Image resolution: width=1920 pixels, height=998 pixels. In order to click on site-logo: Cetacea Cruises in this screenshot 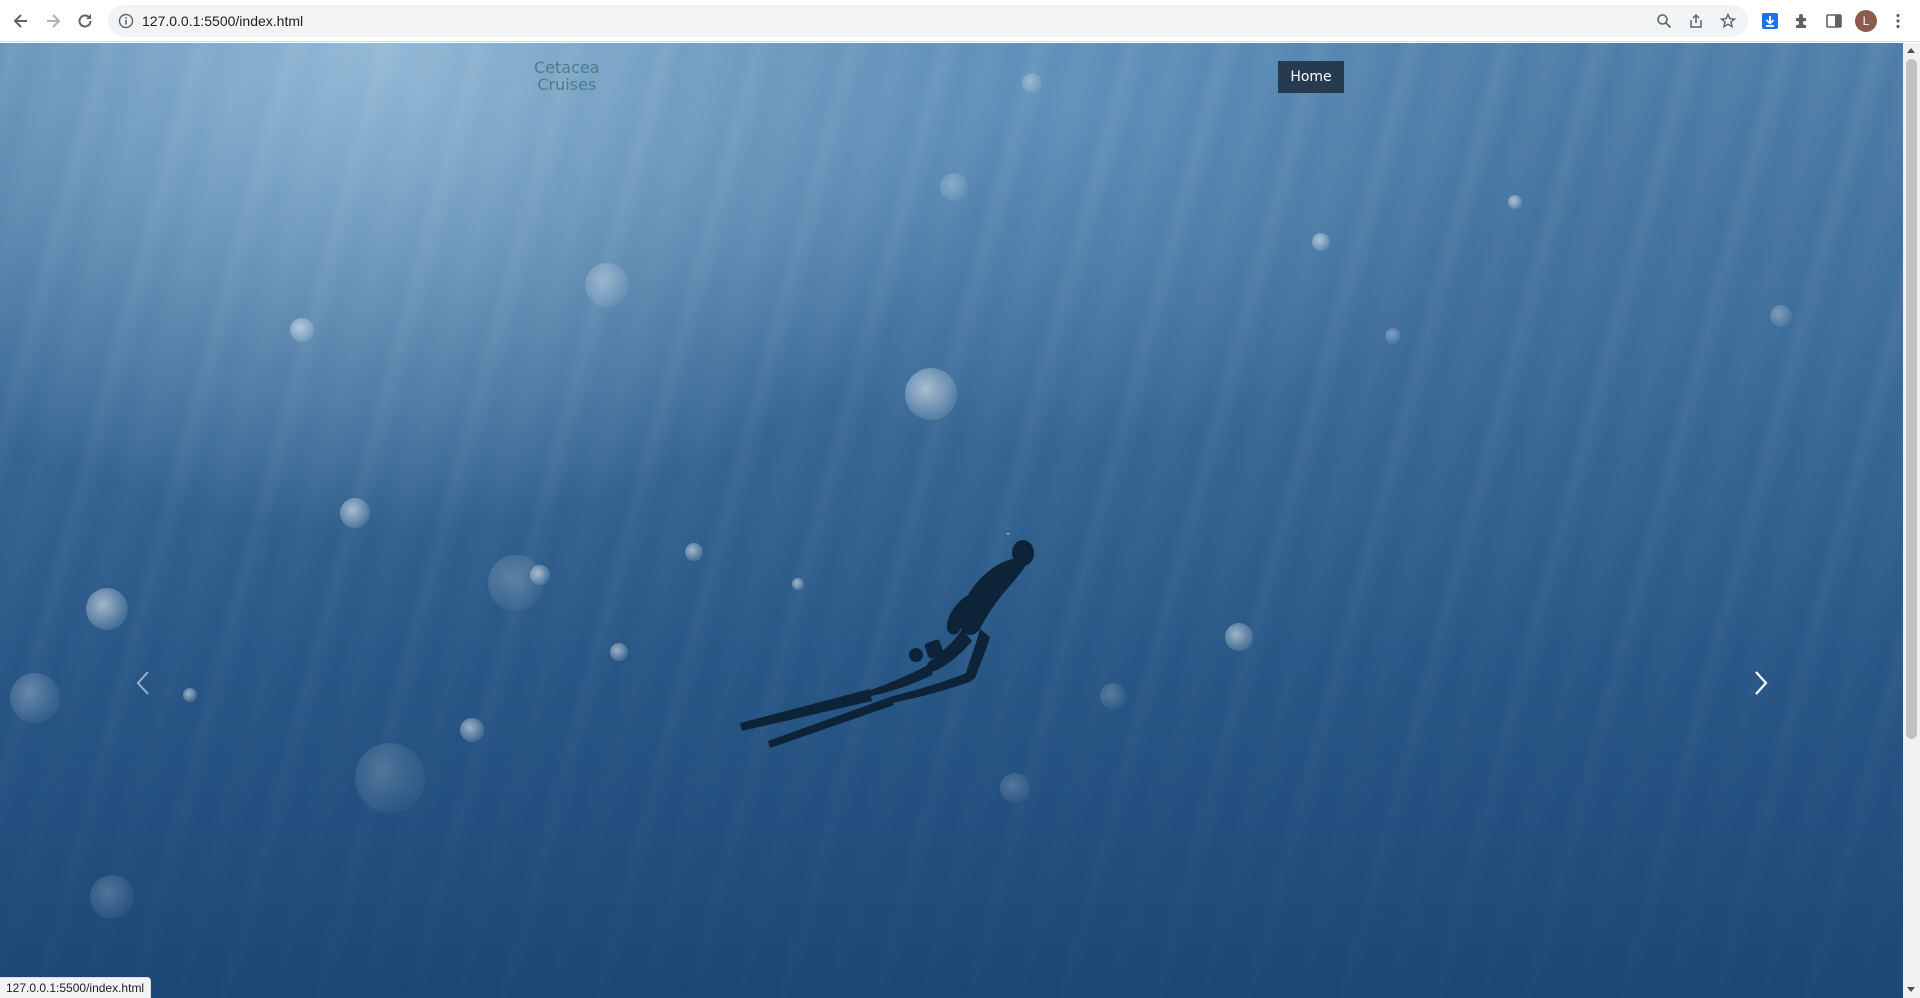, I will do `click(567, 76)`.